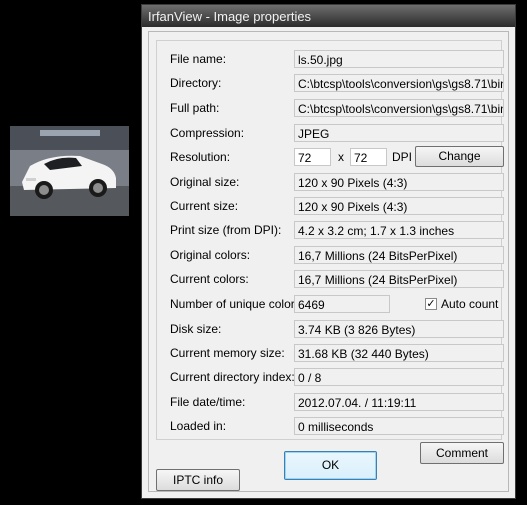  What do you see at coordinates (342, 304) in the screenshot?
I see `unique-colors-field: 6469` at bounding box center [342, 304].